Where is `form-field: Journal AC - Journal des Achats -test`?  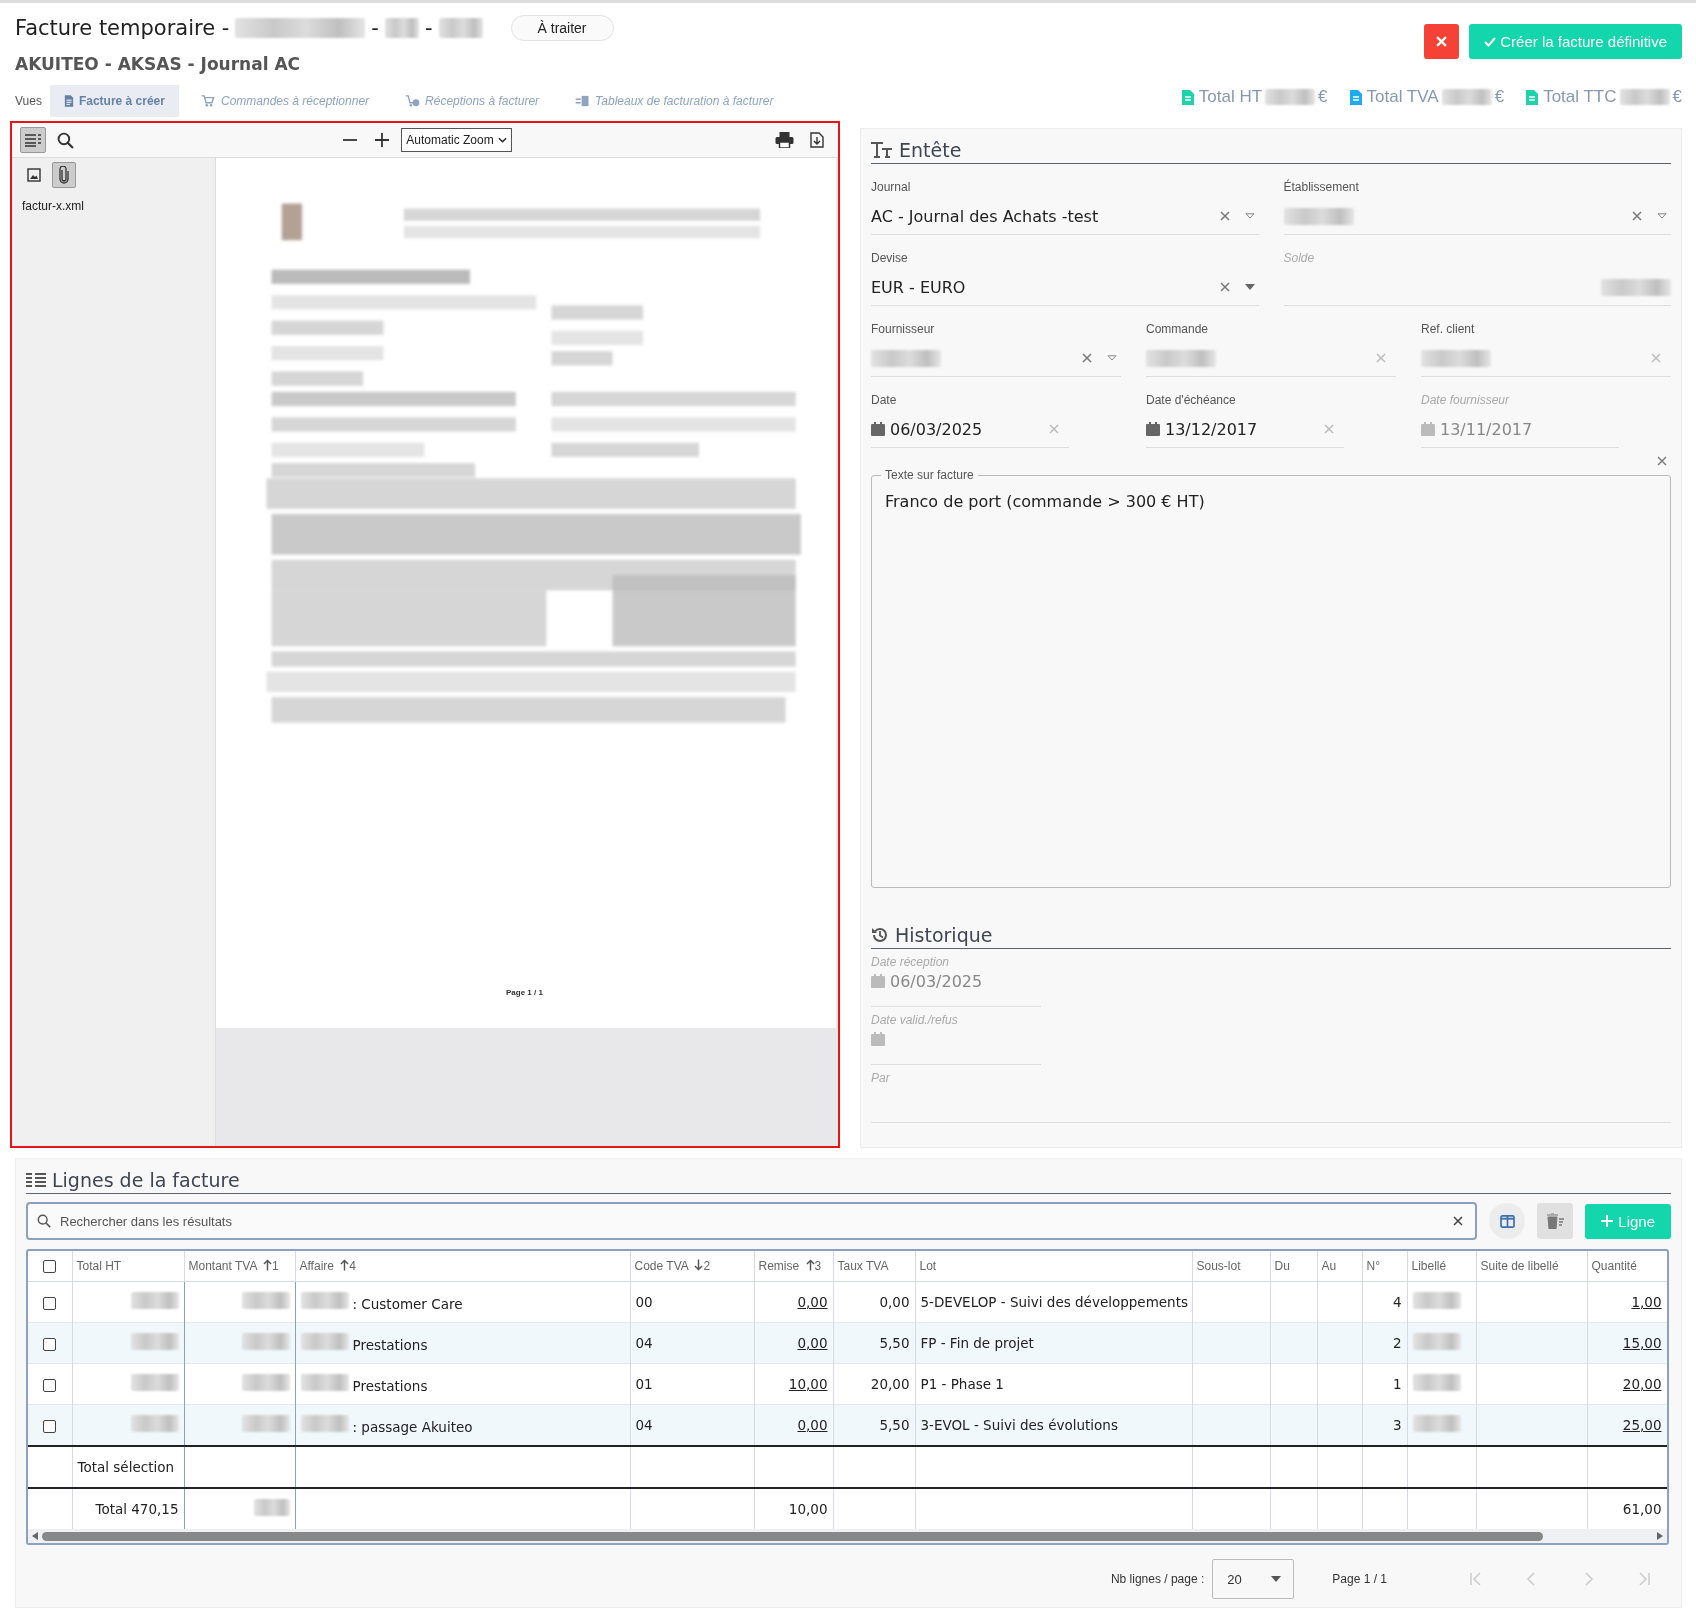 form-field: Journal AC - Journal des Achats -test is located at coordinates (1065, 205).